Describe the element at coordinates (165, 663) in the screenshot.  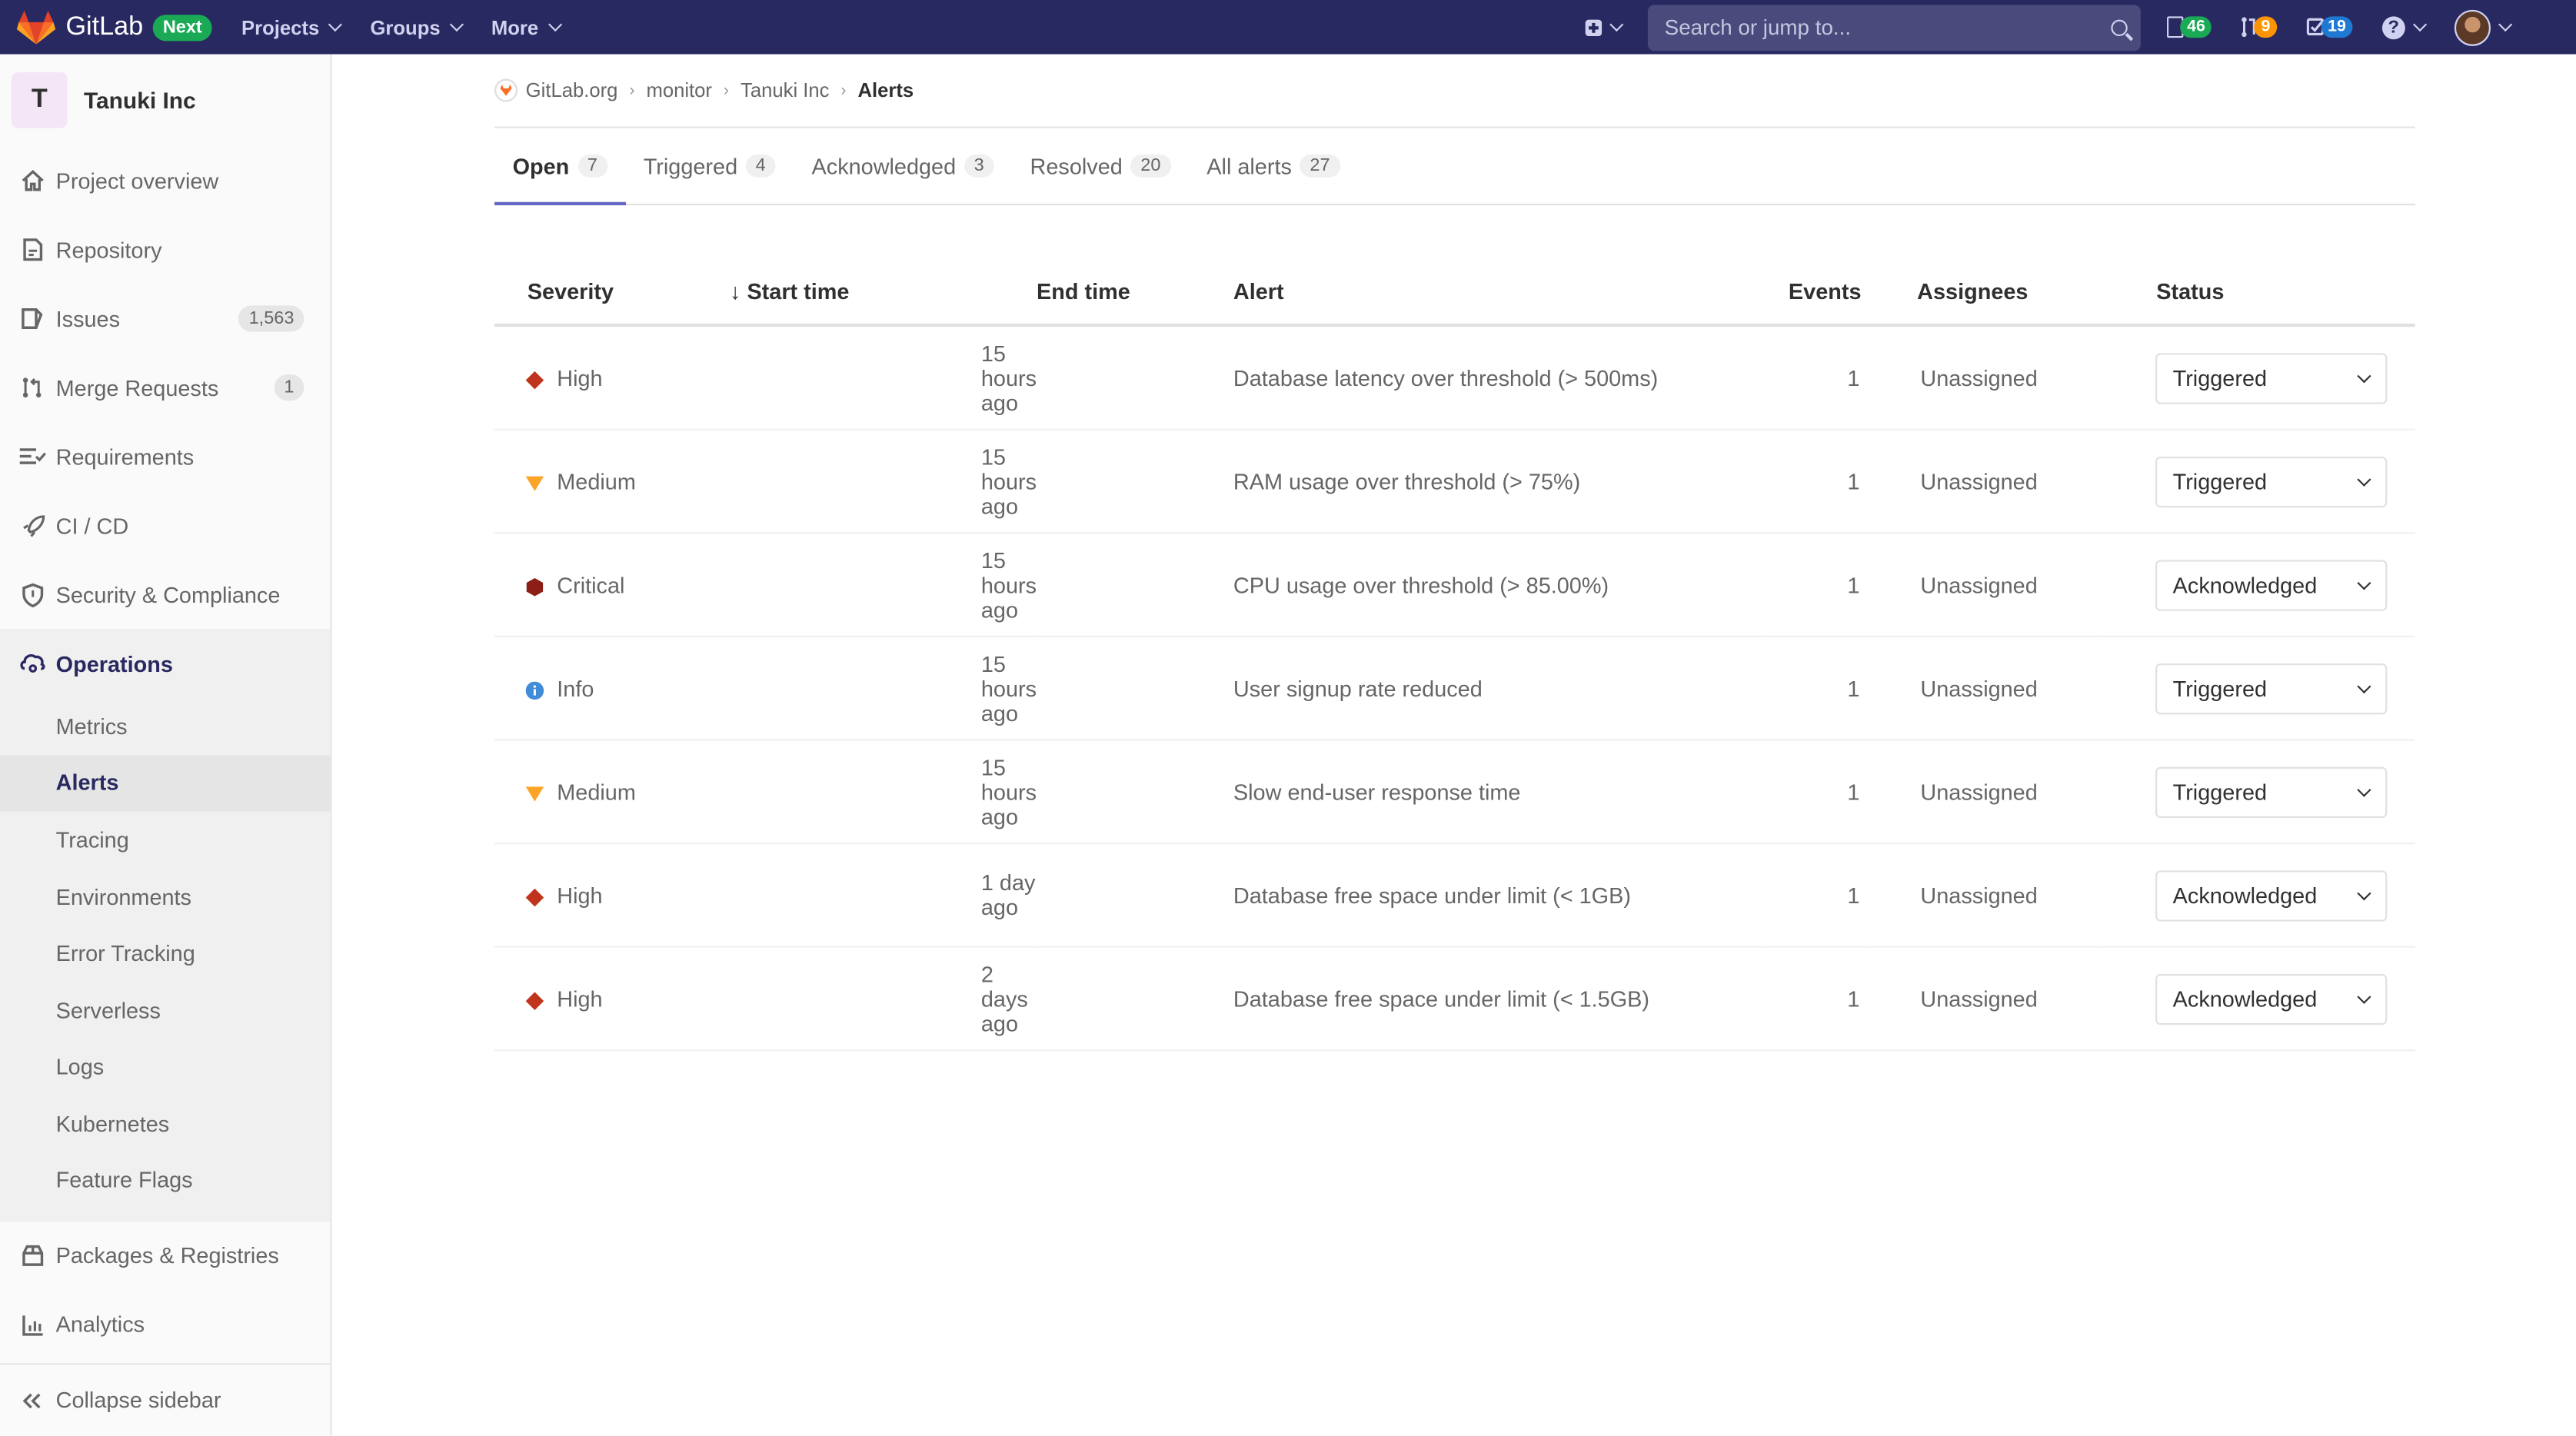
I see `sidebar-item-operations: Operations` at that location.